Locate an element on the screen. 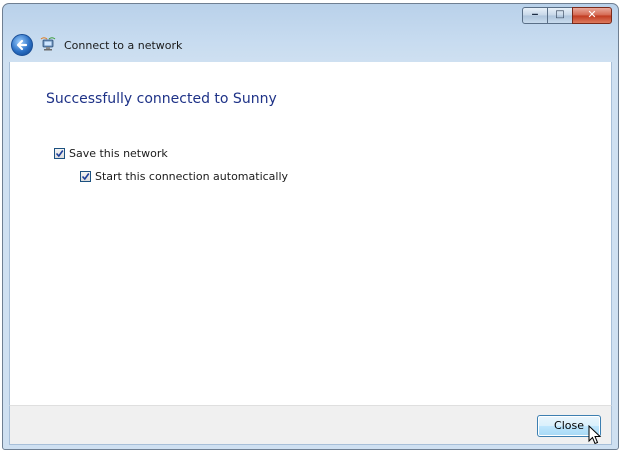  dialog-footer: Close is located at coordinates (310, 425).